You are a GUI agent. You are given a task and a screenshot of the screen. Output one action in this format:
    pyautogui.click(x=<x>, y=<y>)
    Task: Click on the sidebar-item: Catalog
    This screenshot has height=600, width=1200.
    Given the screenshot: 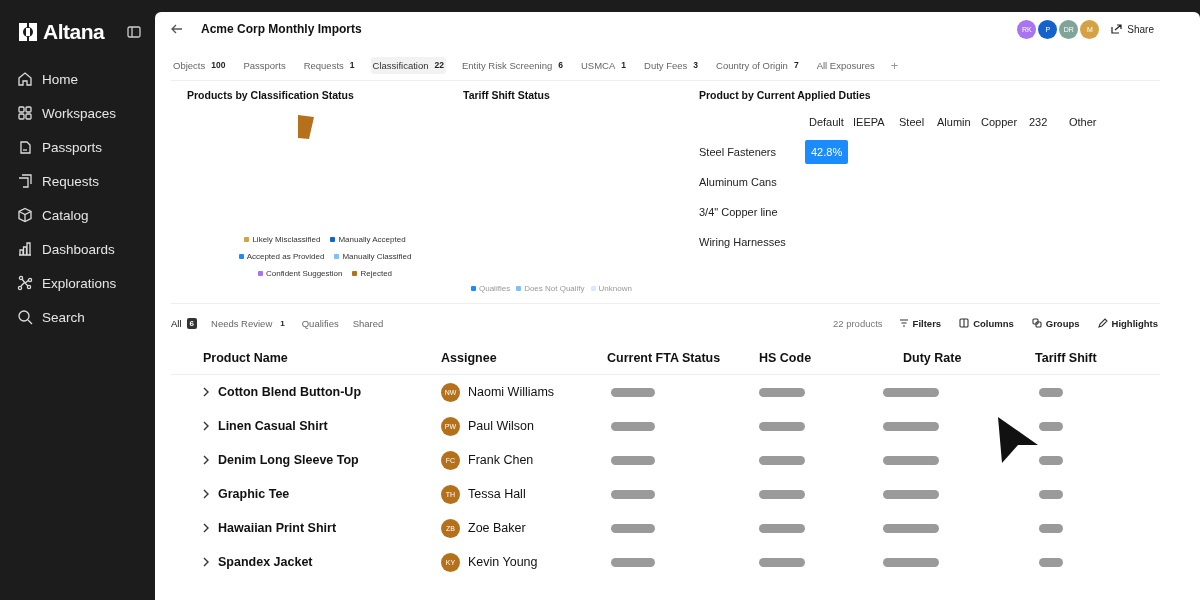 What is the action you would take?
    pyautogui.click(x=79, y=215)
    